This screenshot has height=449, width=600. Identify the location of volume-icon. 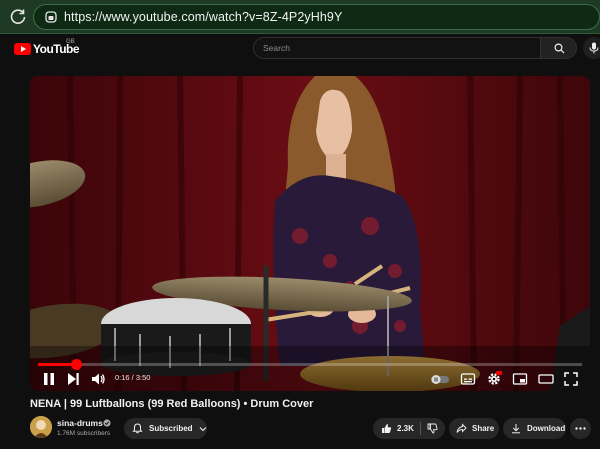
(98, 379).